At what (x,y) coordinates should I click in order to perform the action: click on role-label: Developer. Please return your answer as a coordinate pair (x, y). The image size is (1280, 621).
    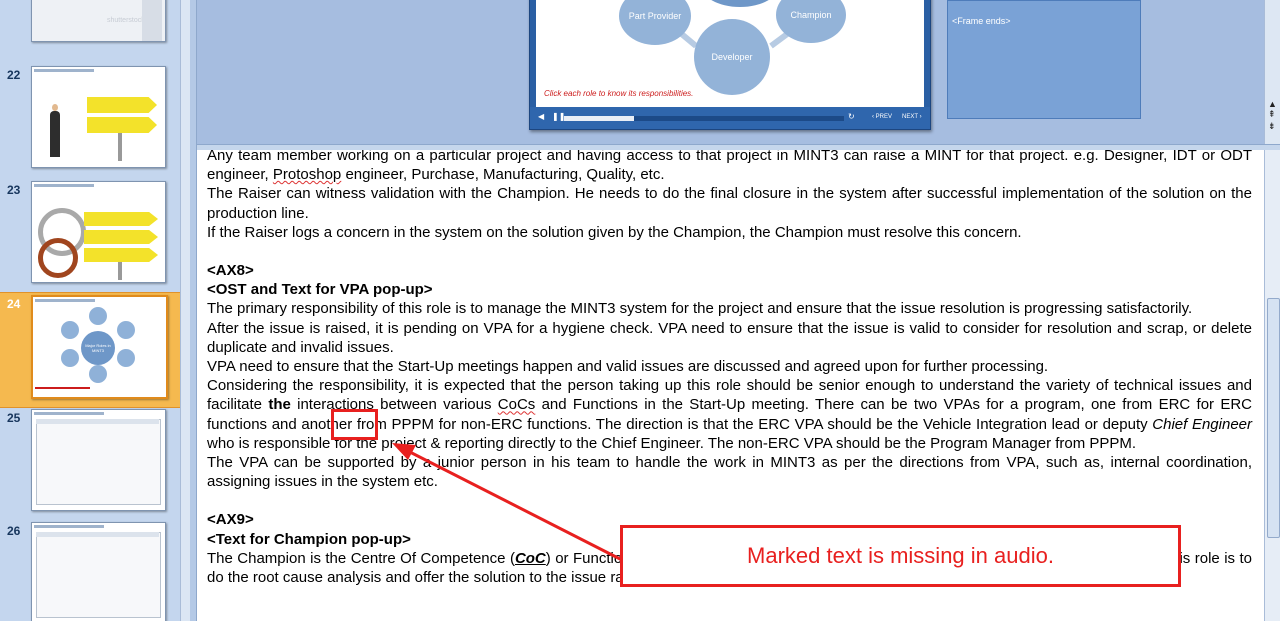
    Looking at the image, I should click on (732, 56).